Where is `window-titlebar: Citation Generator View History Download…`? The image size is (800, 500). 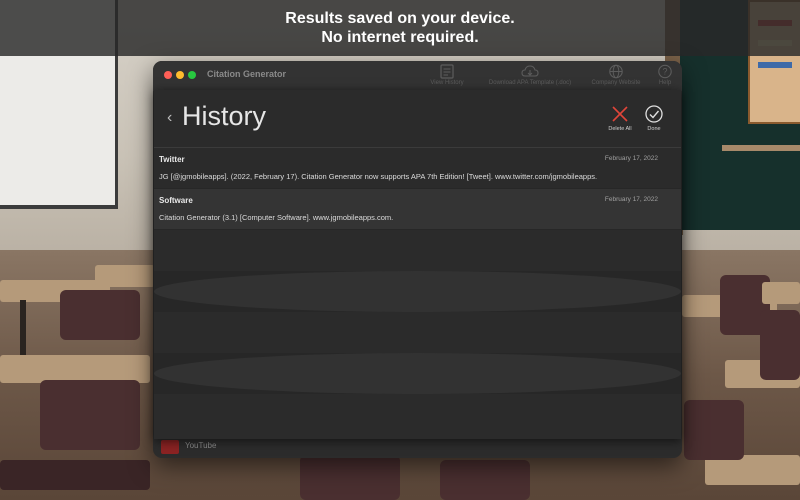 window-titlebar: Citation Generator View History Download… is located at coordinates (417, 76).